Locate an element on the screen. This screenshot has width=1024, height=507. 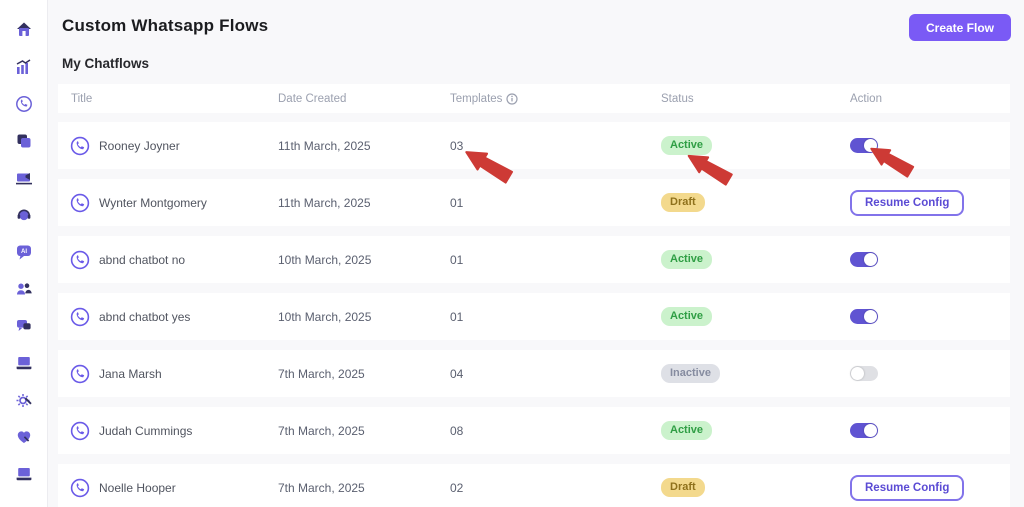
templates-count: 04 is located at coordinates (457, 373).